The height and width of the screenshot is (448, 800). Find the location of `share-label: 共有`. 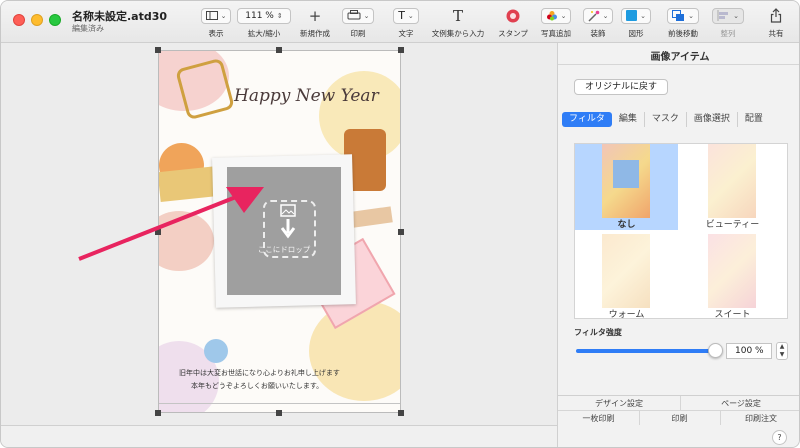

share-label: 共有 is located at coordinates (776, 33).